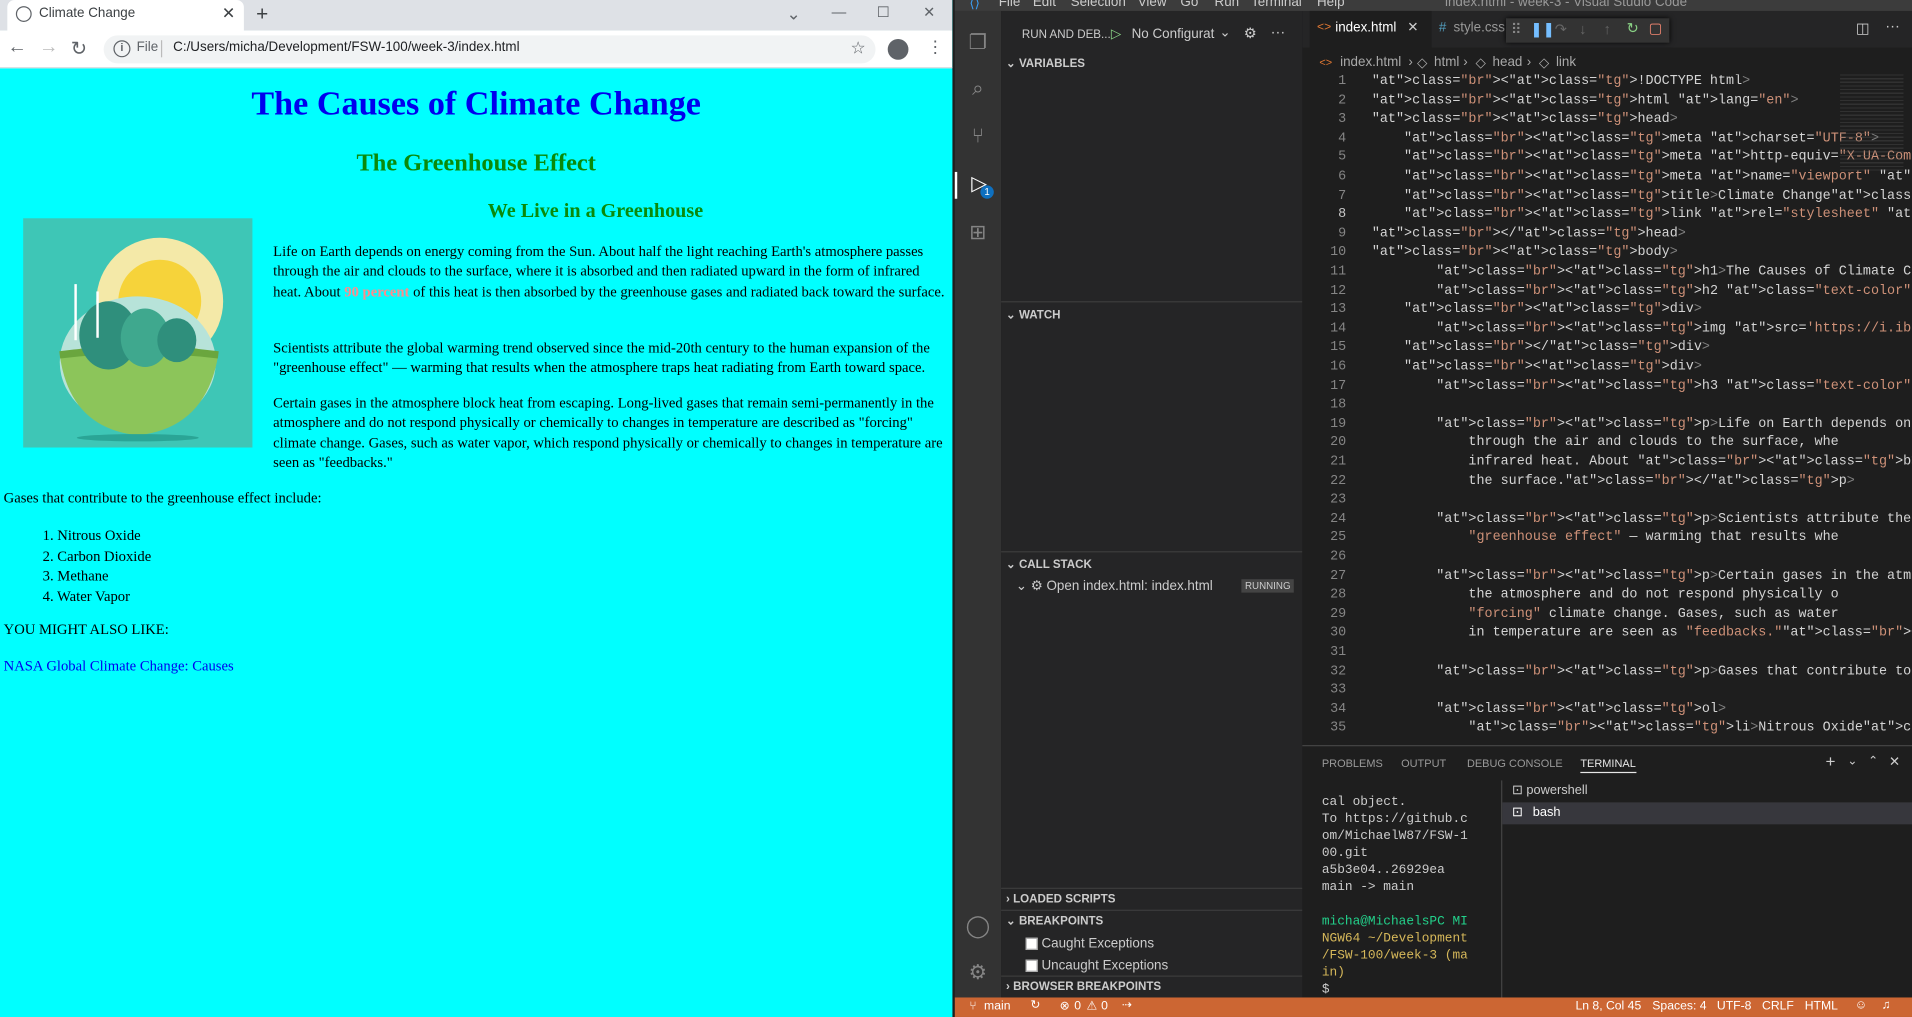 Image resolution: width=1912 pixels, height=1017 pixels. I want to click on search-icon: ⌕, so click(978, 90).